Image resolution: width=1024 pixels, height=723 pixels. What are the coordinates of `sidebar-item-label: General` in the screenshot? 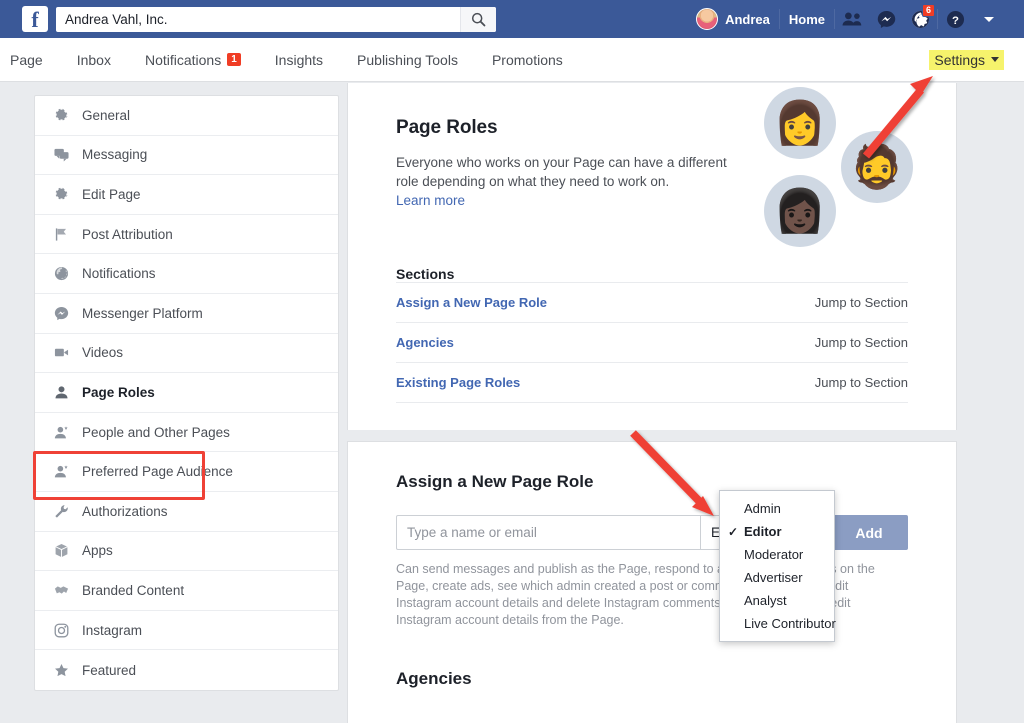 It's located at (106, 115).